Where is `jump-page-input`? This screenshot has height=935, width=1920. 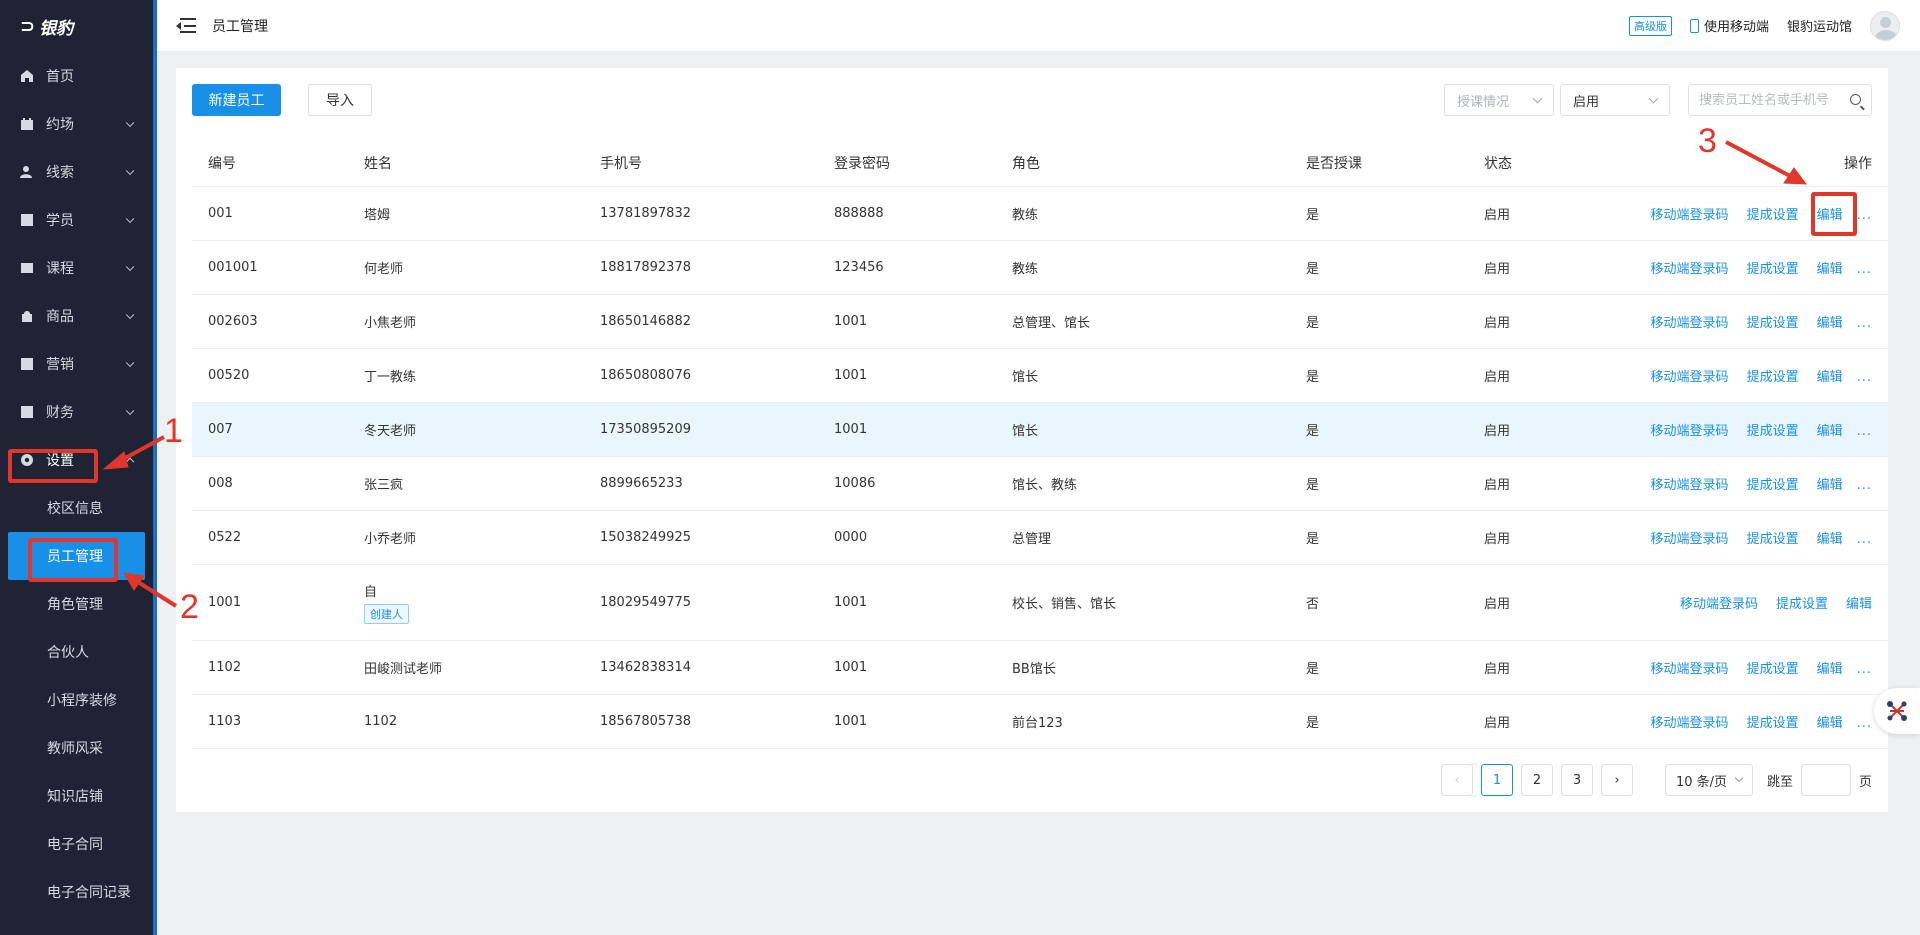 jump-page-input is located at coordinates (1825, 780).